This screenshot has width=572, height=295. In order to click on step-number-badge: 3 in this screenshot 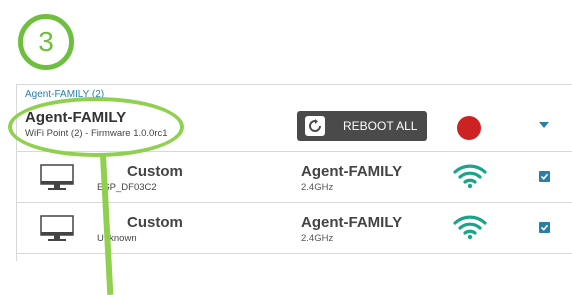, I will do `click(46, 42)`.